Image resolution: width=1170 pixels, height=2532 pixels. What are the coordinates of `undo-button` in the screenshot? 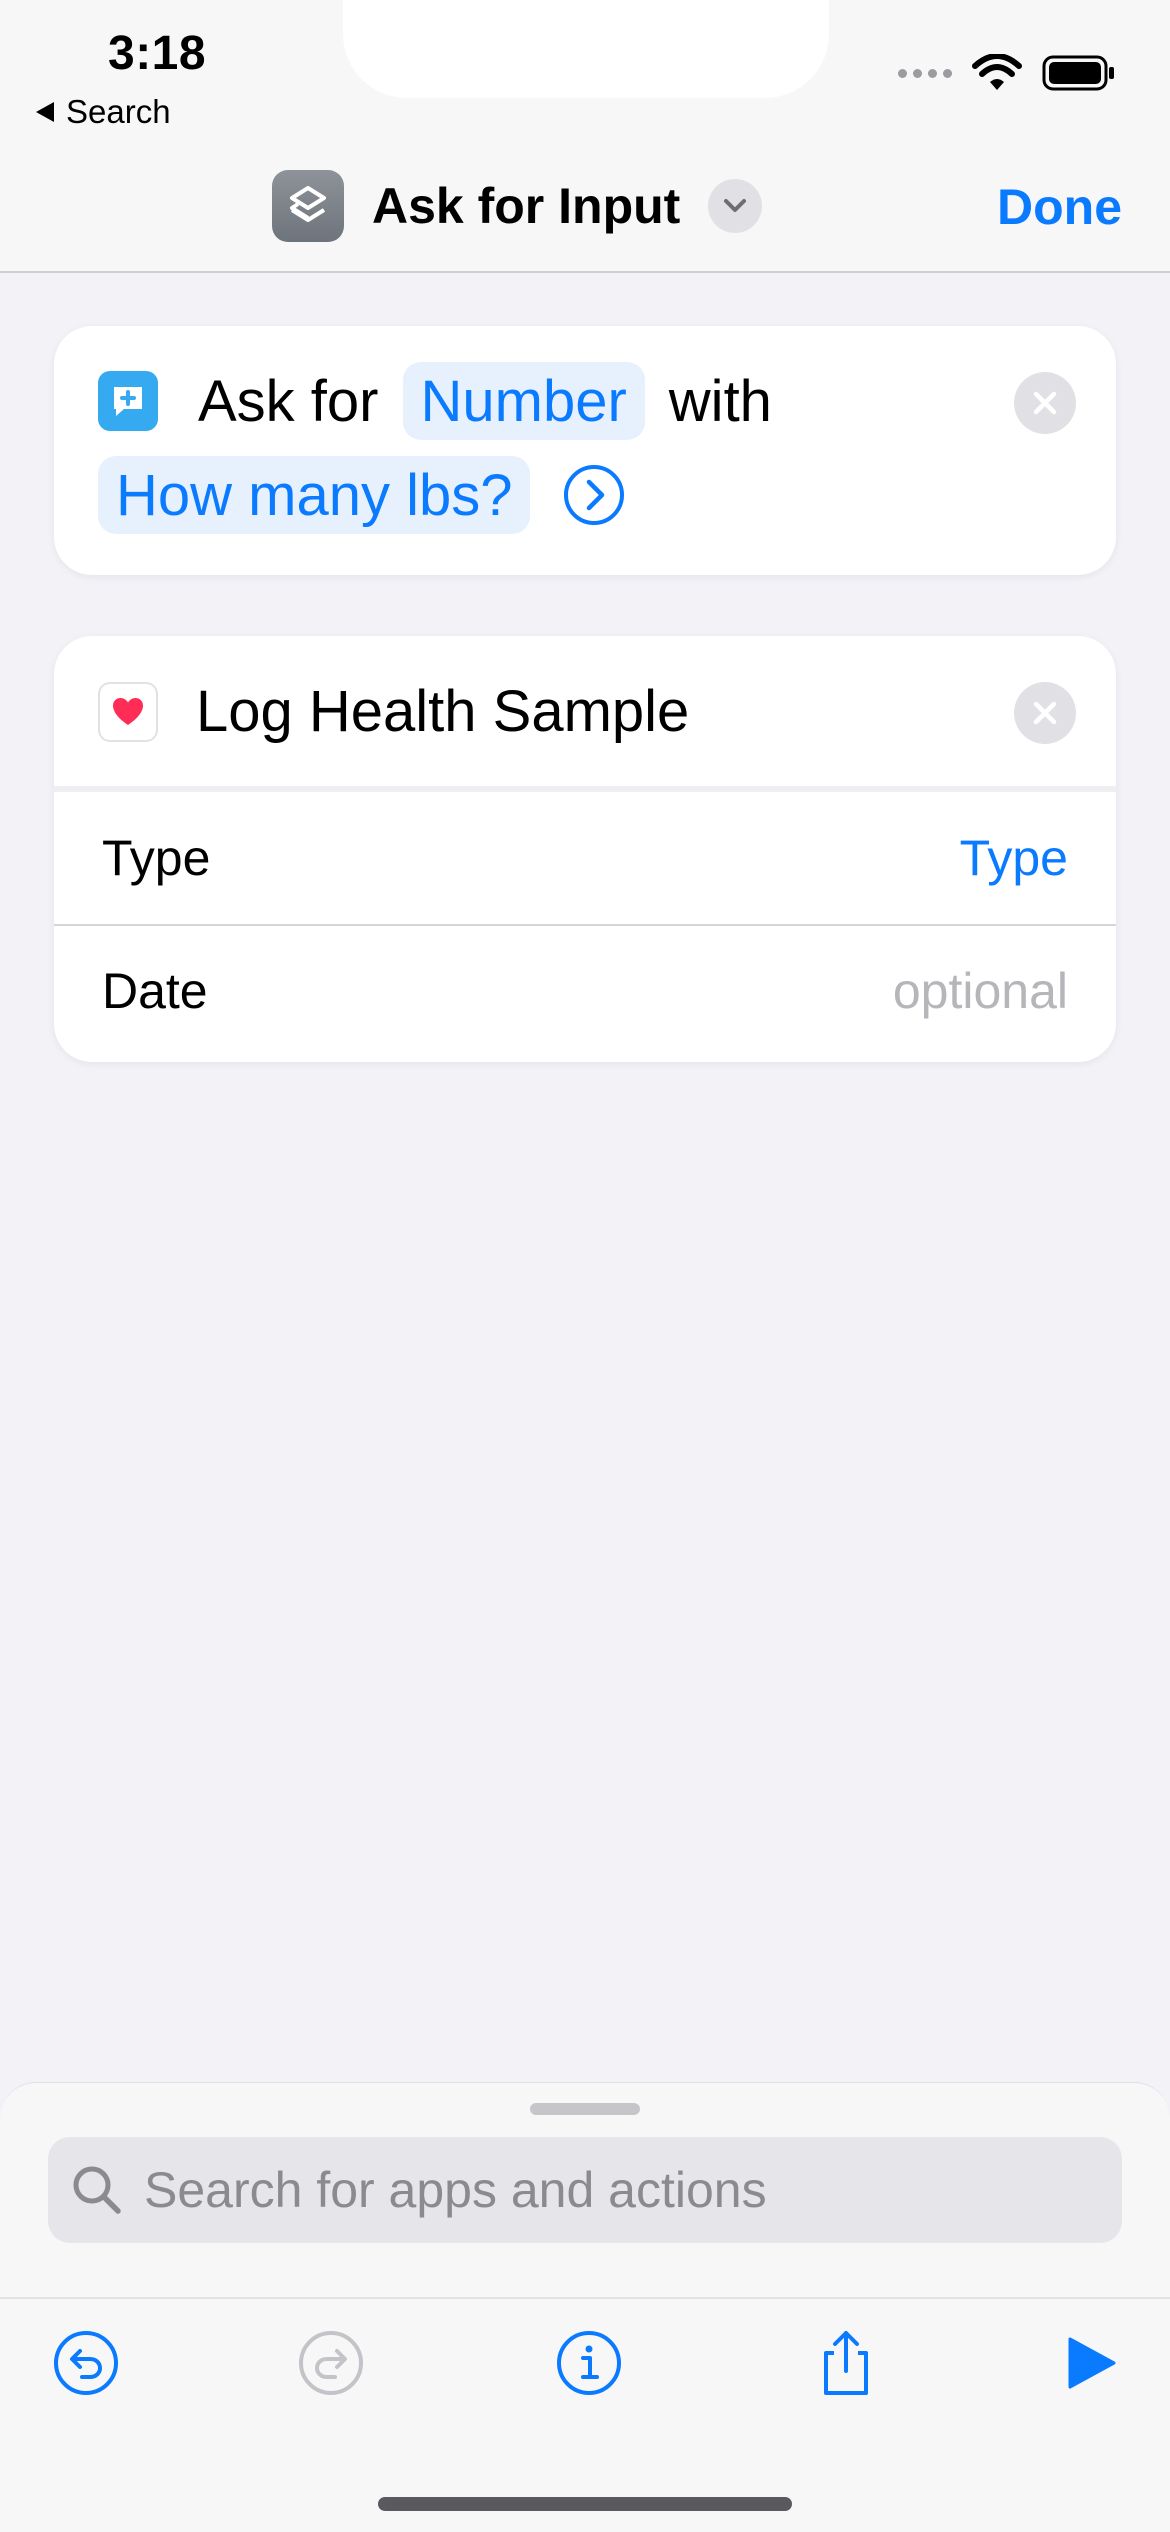 It's located at (86, 2363).